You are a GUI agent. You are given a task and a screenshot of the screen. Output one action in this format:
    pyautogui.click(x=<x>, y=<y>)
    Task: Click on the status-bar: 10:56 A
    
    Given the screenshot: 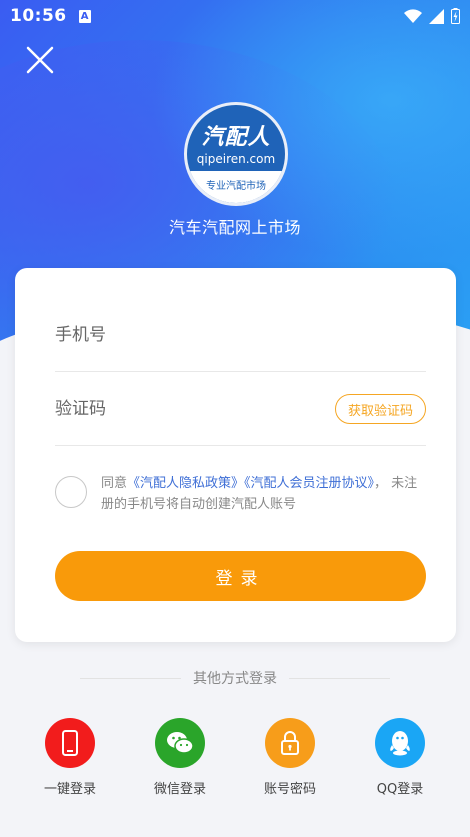 What is the action you would take?
    pyautogui.click(x=235, y=16)
    